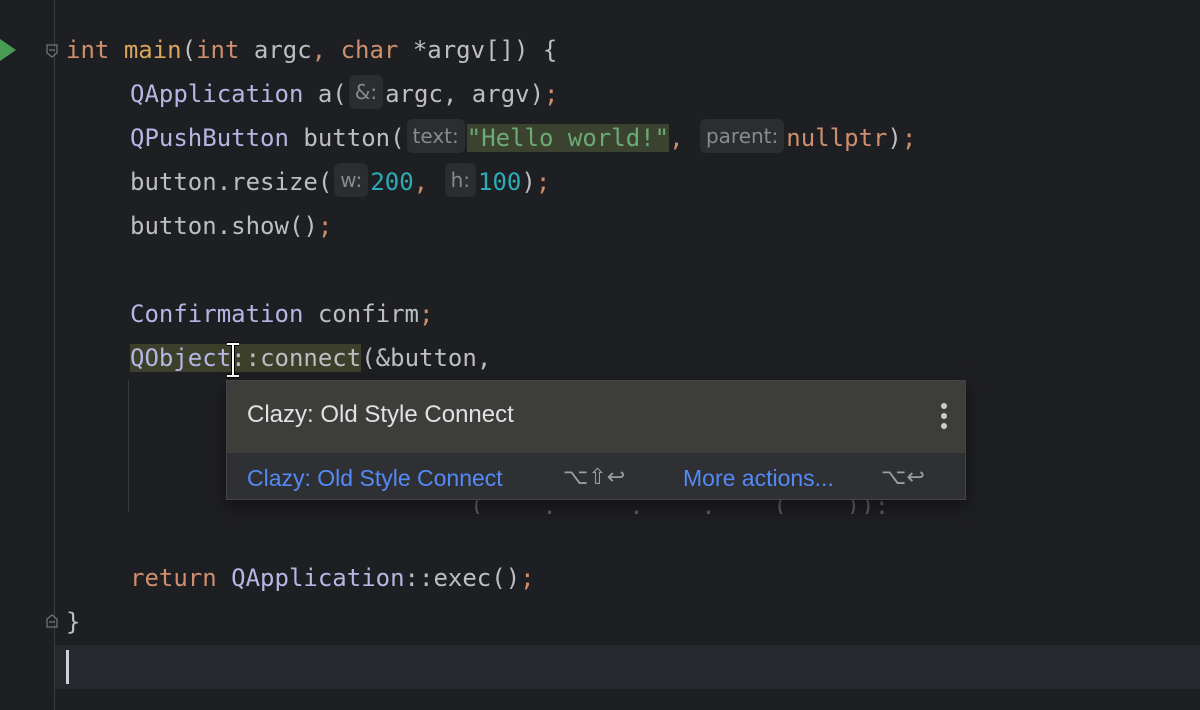 Image resolution: width=1200 pixels, height=710 pixels. Describe the element at coordinates (181, 358) in the screenshot. I see `class-name: QObject` at that location.